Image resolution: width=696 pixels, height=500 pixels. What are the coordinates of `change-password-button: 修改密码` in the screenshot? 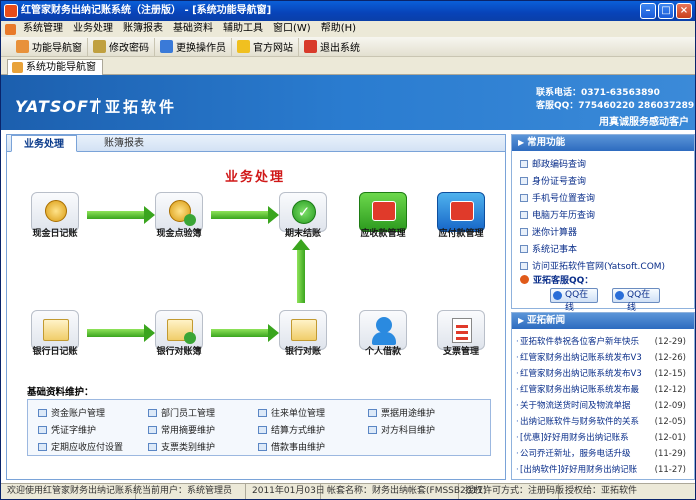 It's located at (121, 46).